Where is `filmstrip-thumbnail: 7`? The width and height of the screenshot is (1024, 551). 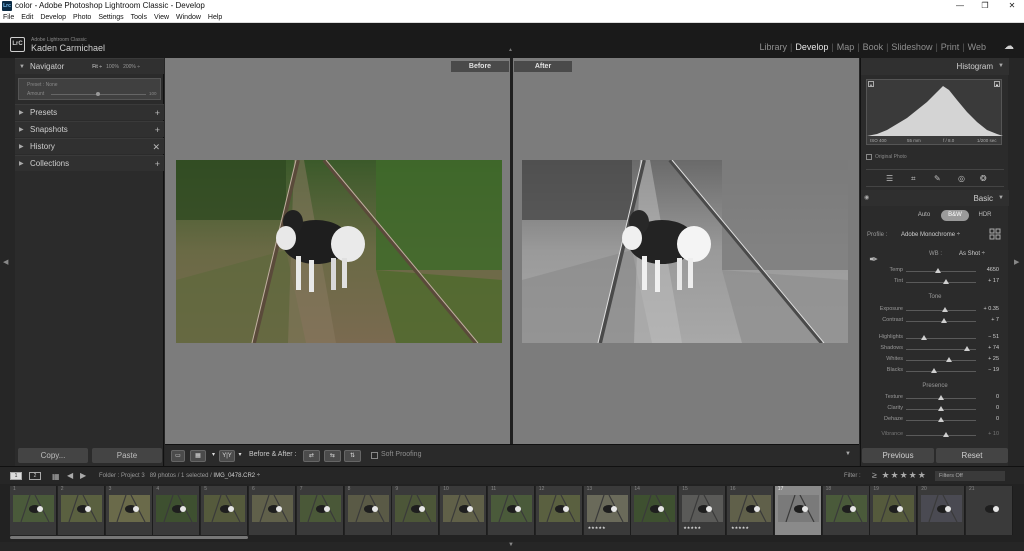
filmstrip-thumbnail: 7 is located at coordinates (320, 510).